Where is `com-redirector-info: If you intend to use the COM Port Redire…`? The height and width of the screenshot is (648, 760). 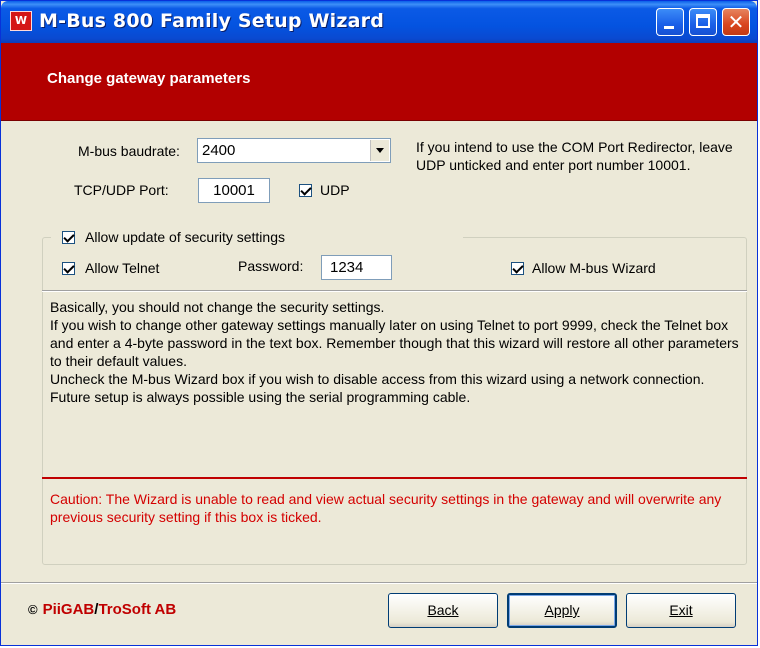 com-redirector-info: If you intend to use the COM Port Redire… is located at coordinates (574, 156).